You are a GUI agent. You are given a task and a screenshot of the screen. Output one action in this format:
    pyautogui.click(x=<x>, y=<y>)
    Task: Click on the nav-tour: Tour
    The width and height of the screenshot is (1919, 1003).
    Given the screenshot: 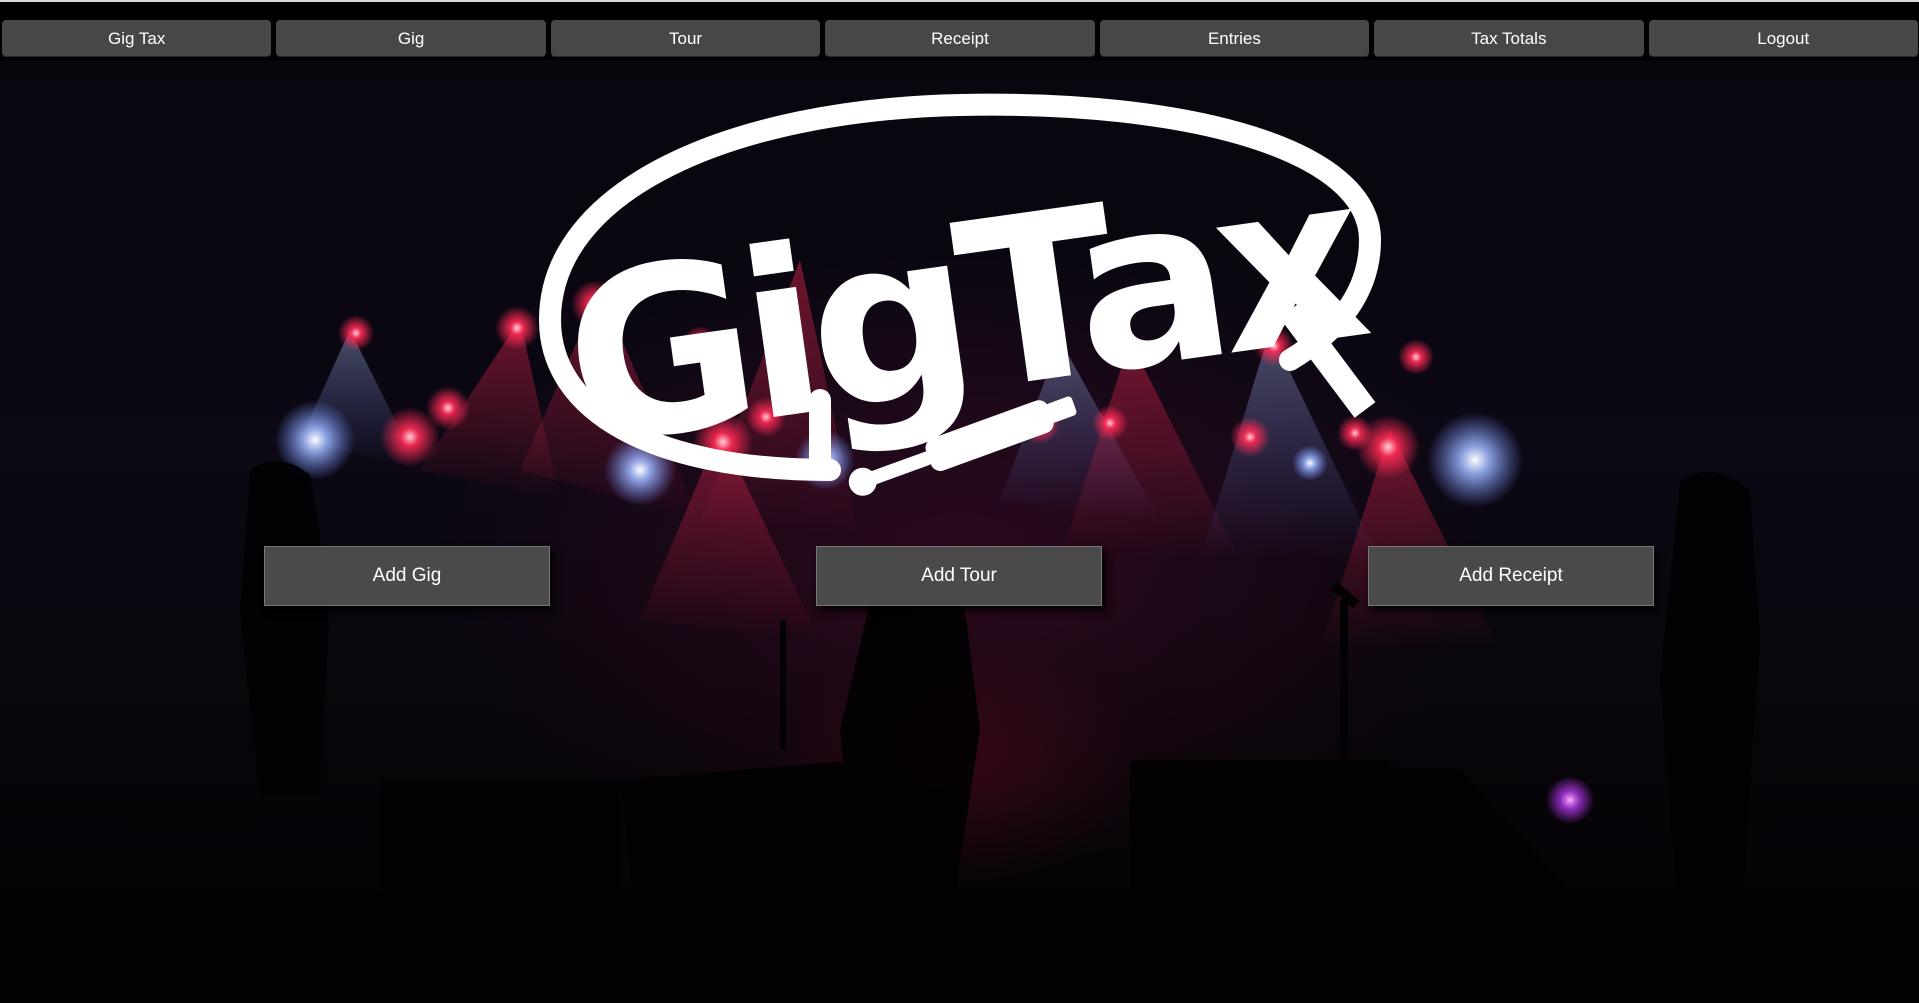 What is the action you would take?
    pyautogui.click(x=685, y=38)
    